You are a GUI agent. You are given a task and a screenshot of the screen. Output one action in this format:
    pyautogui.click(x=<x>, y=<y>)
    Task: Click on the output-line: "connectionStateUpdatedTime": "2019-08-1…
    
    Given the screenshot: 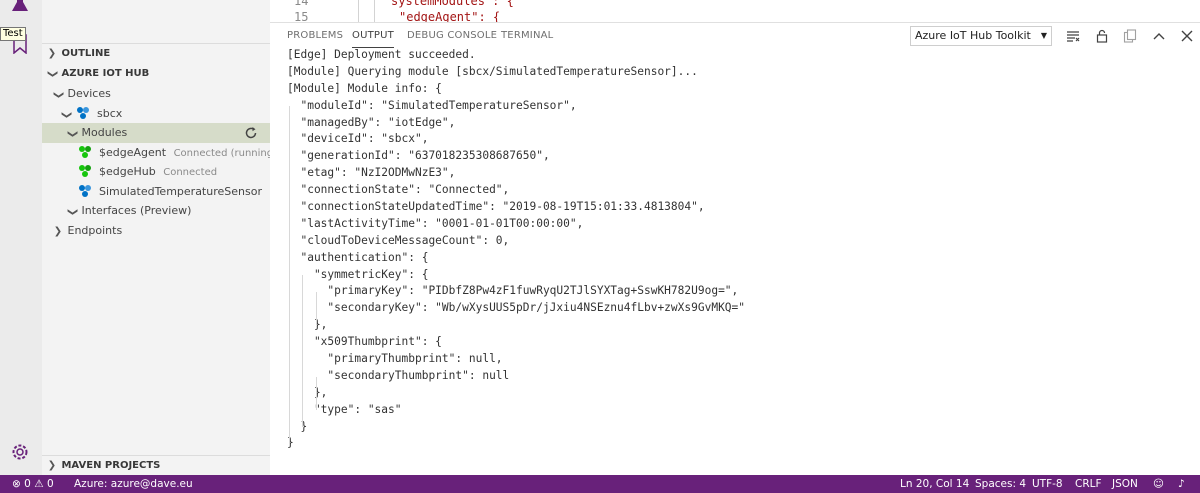 What is the action you would take?
    pyautogui.click(x=496, y=207)
    